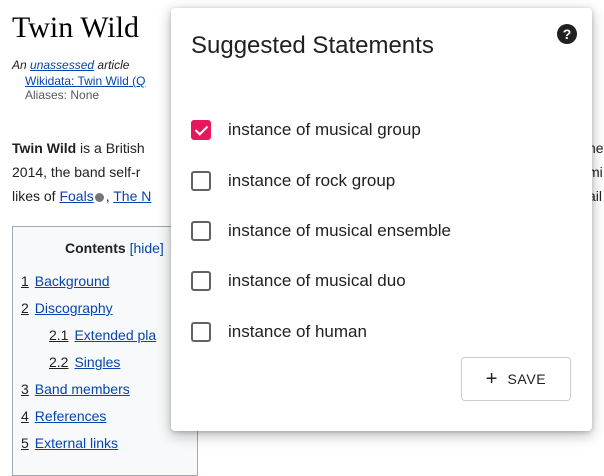  I want to click on option-musical-duo: instance of musical duo, so click(371, 281).